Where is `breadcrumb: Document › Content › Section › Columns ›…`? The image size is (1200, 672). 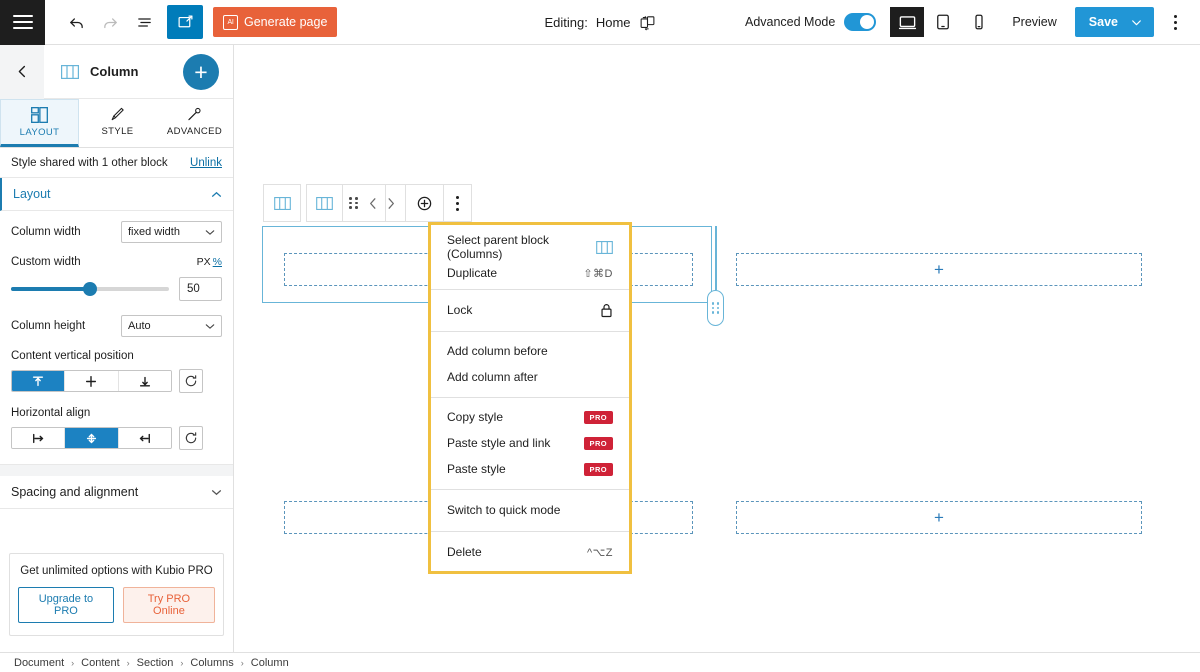
breadcrumb: Document › Content › Section › Columns ›… is located at coordinates (600, 662).